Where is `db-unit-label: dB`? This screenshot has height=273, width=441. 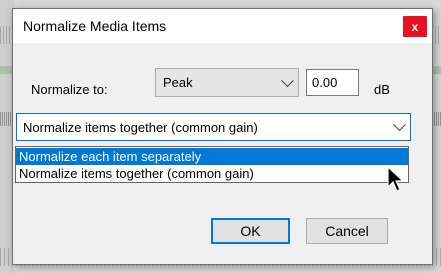 db-unit-label: dB is located at coordinates (382, 89).